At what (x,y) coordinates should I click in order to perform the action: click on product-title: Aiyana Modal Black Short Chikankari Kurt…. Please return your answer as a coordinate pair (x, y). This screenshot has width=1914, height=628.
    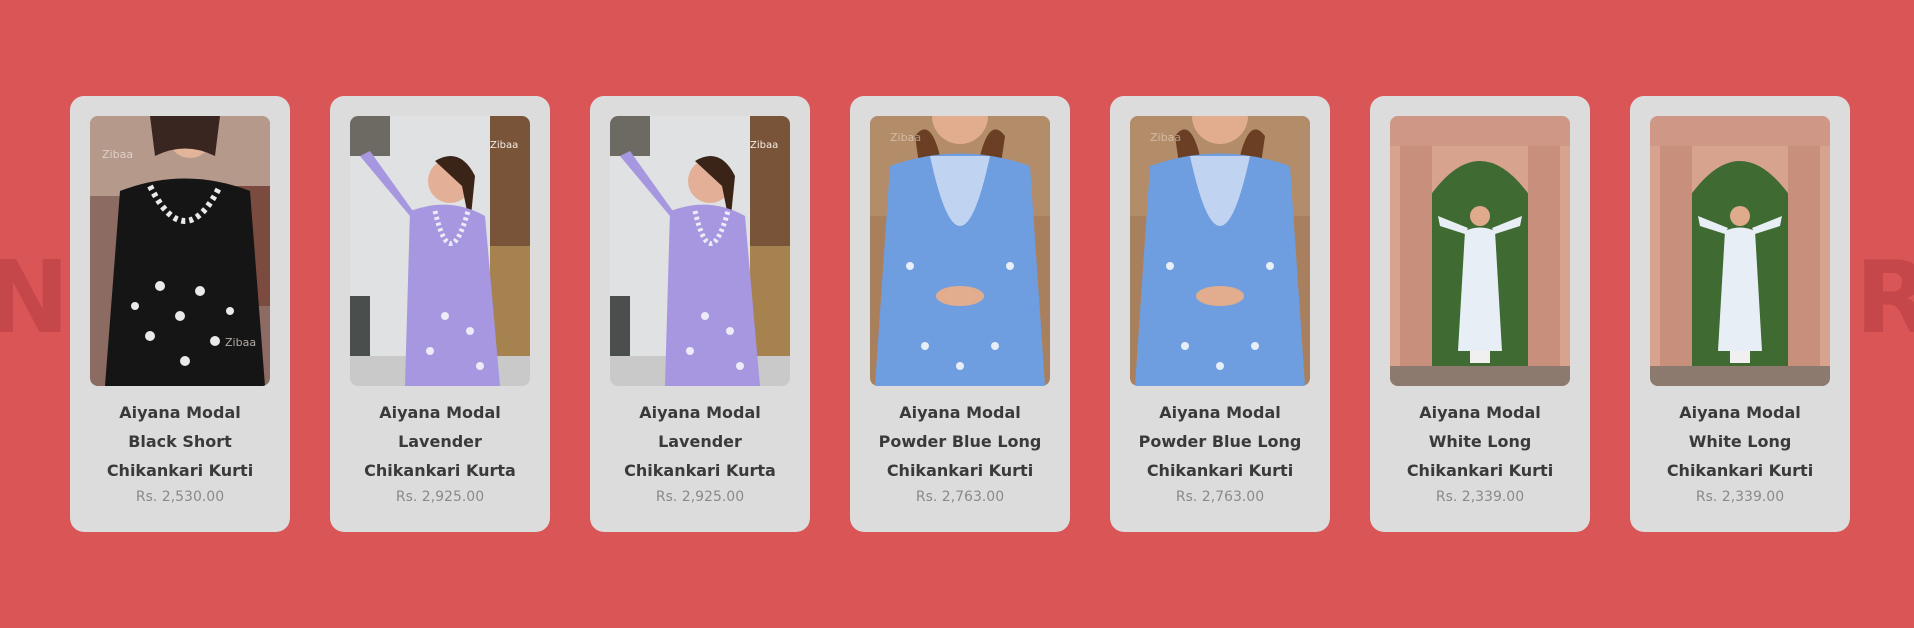
    Looking at the image, I should click on (180, 441).